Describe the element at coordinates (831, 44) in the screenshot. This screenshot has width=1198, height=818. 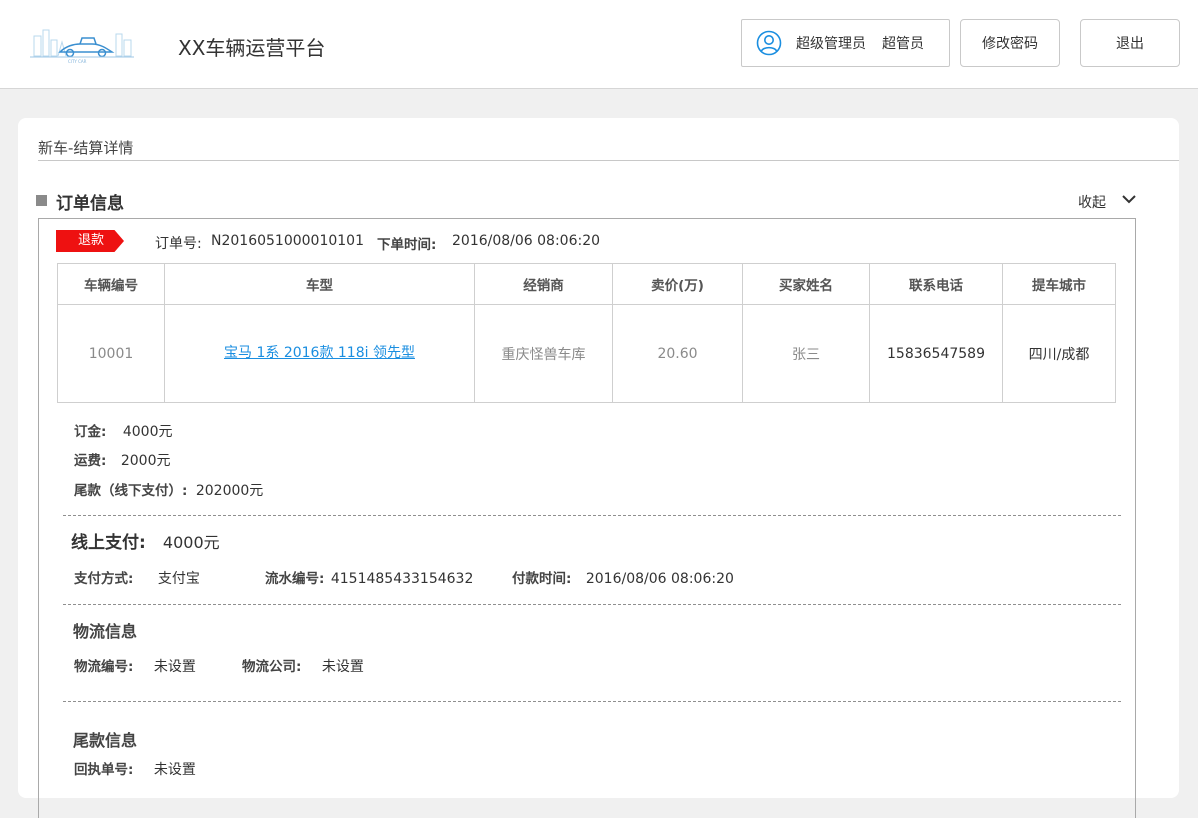
I see `user-role: 超级管理员` at that location.